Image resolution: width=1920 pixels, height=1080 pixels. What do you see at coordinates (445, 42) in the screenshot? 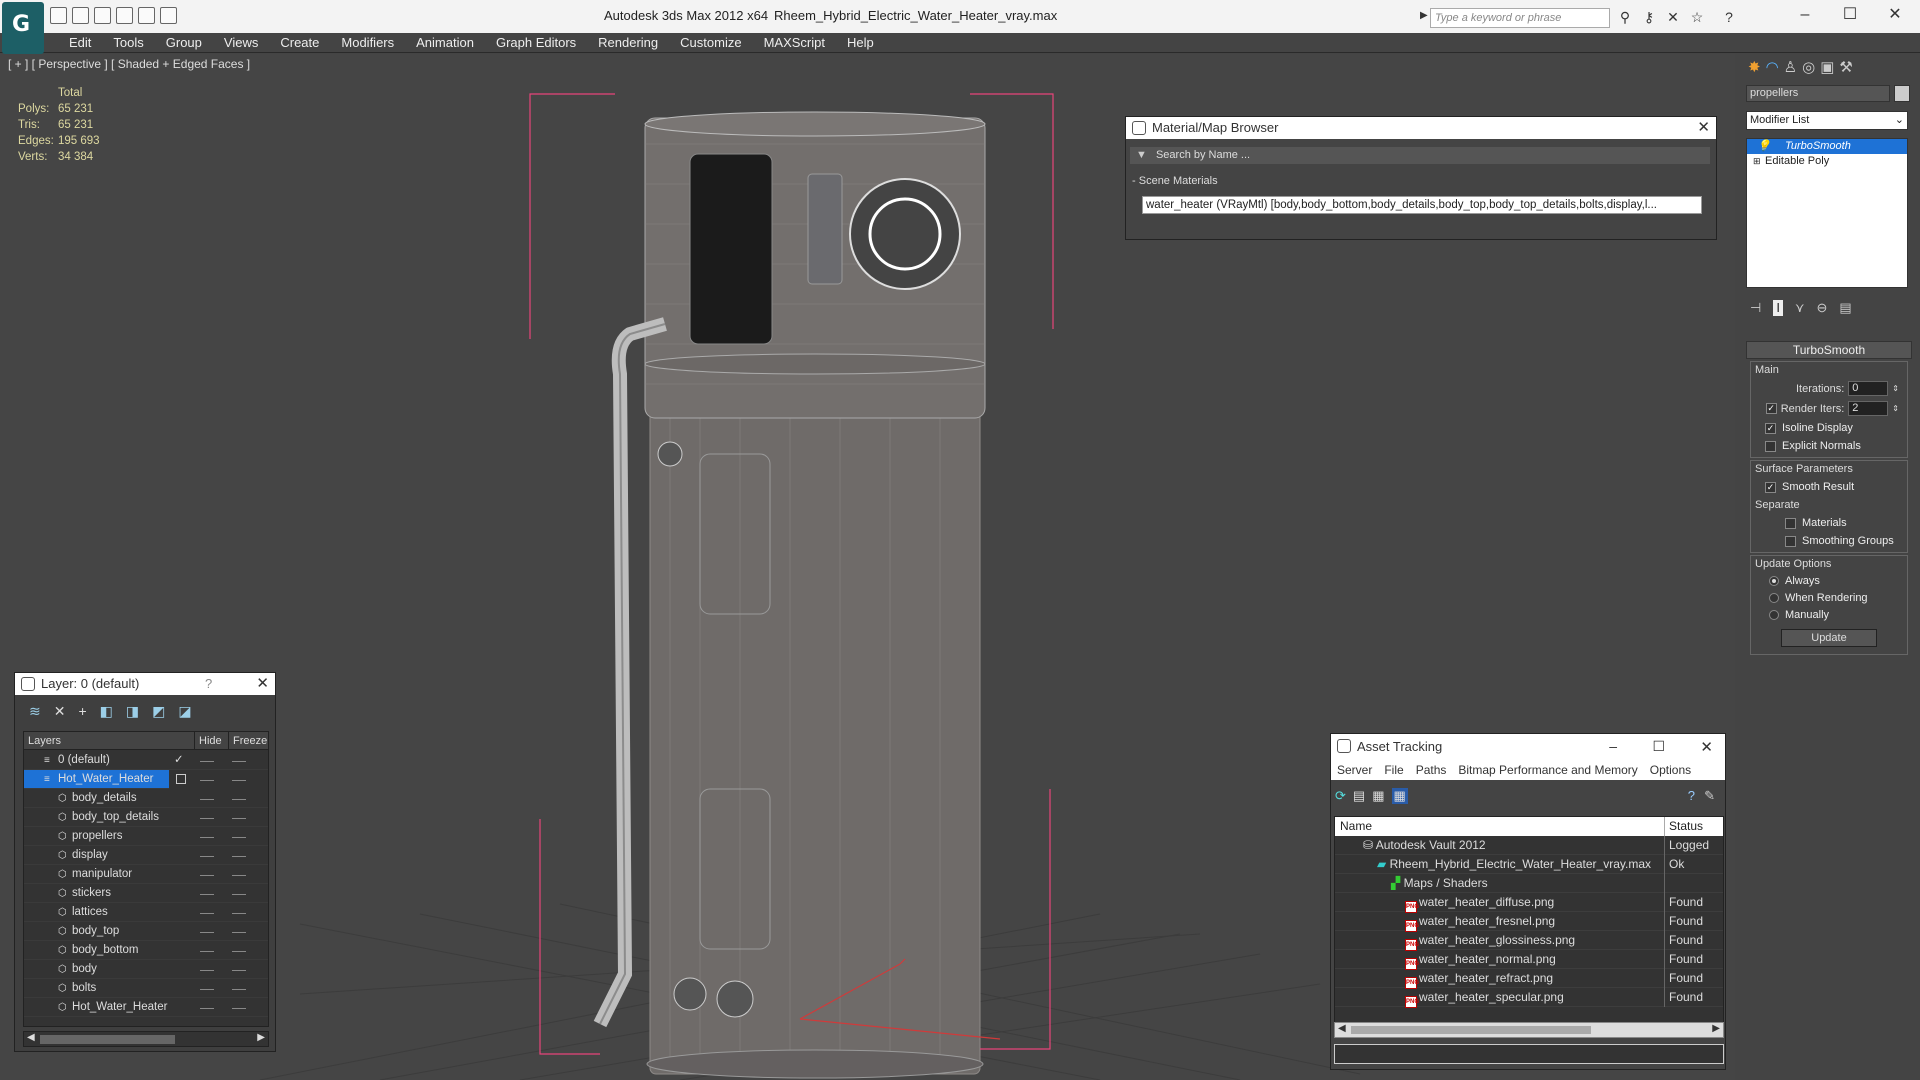
I see `menu-animation: Animation` at bounding box center [445, 42].